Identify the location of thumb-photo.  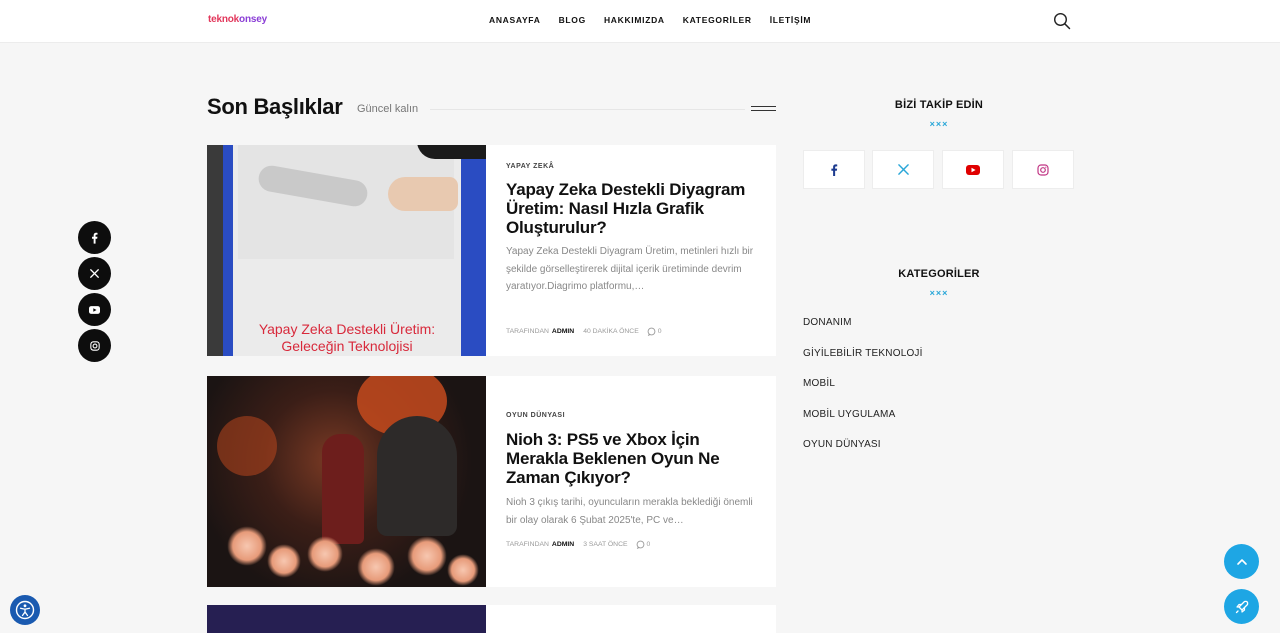
(348, 202).